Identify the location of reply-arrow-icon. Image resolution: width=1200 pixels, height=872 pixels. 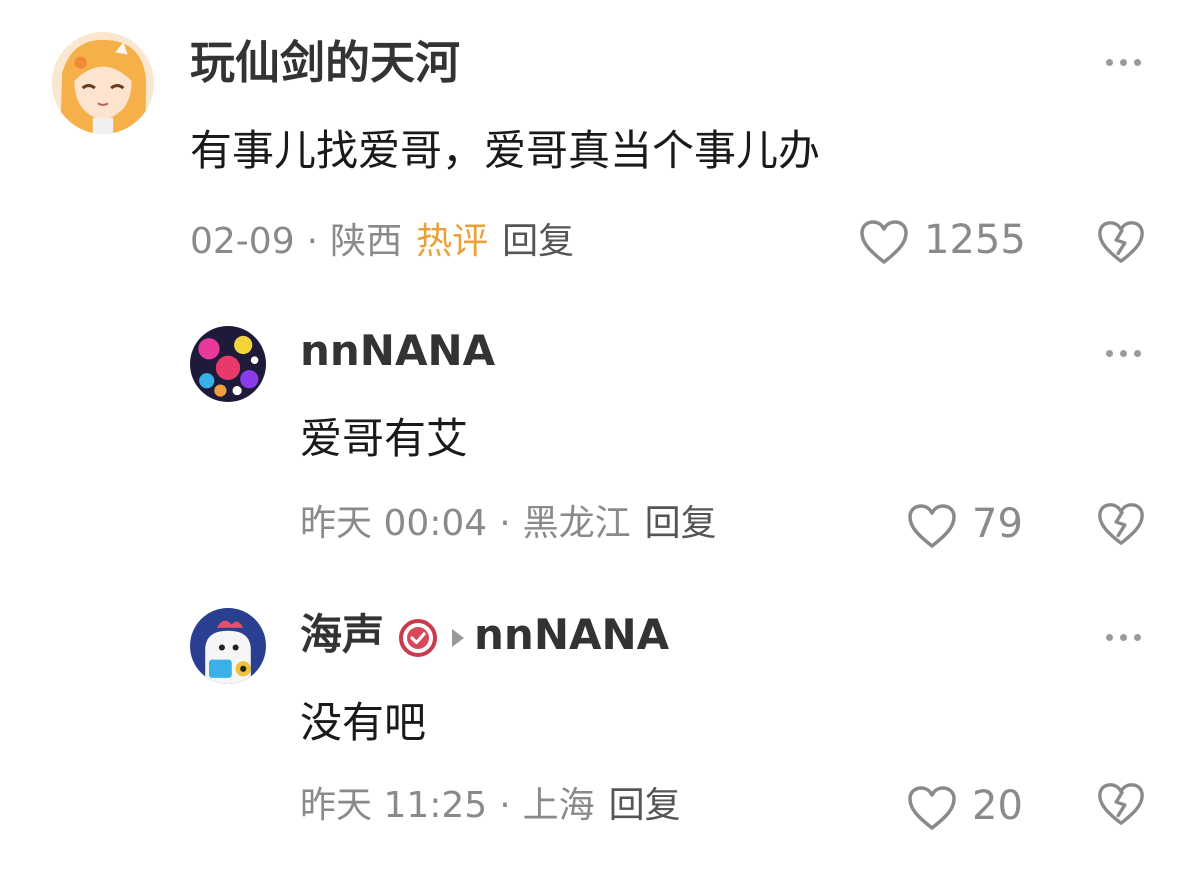
(458, 637).